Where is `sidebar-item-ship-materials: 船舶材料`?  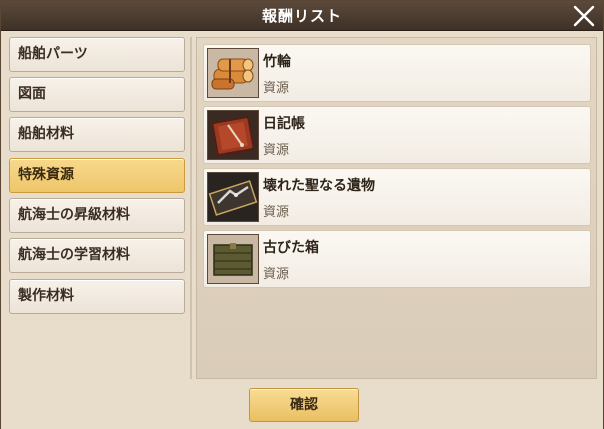 sidebar-item-ship-materials: 船舶材料 is located at coordinates (97, 134).